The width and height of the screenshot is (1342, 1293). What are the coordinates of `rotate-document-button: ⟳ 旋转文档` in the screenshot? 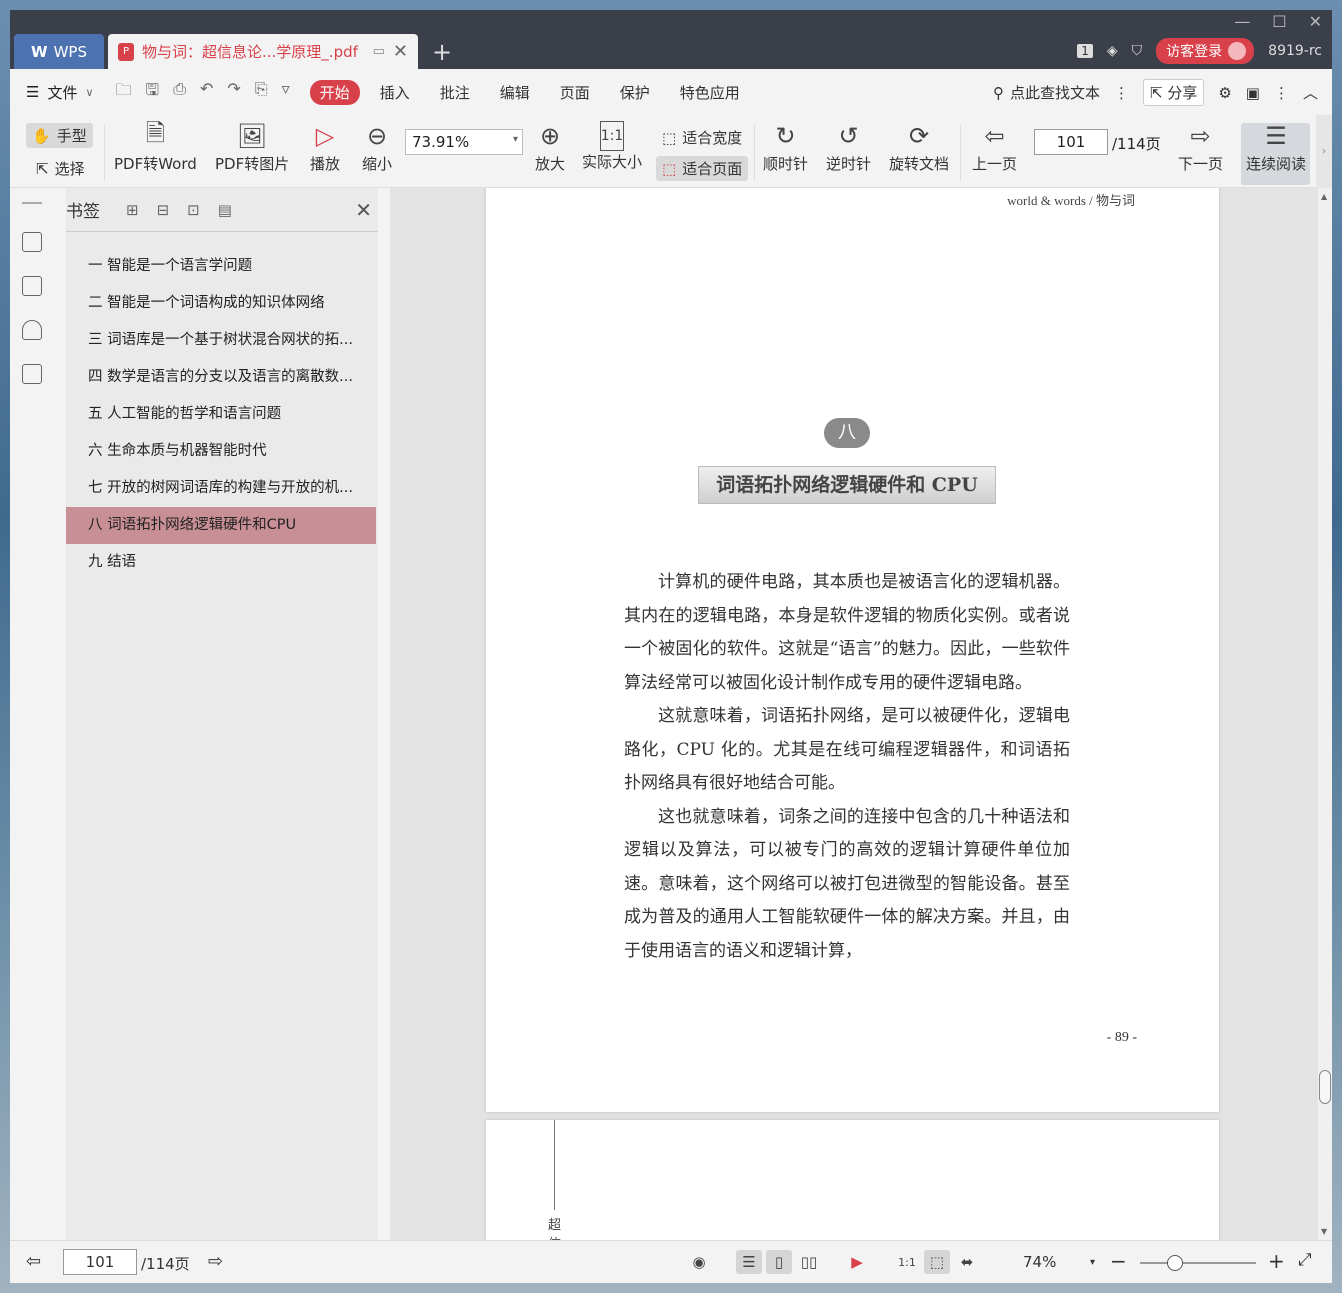 It's located at (919, 146).